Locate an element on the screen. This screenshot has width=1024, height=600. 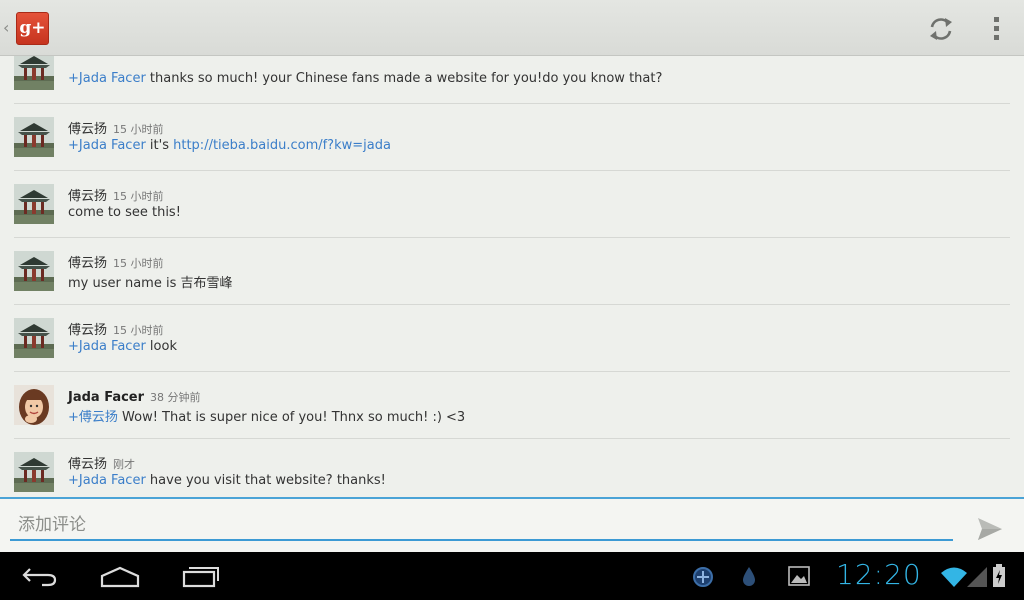
comment-time: 刚才 is located at coordinates (124, 464).